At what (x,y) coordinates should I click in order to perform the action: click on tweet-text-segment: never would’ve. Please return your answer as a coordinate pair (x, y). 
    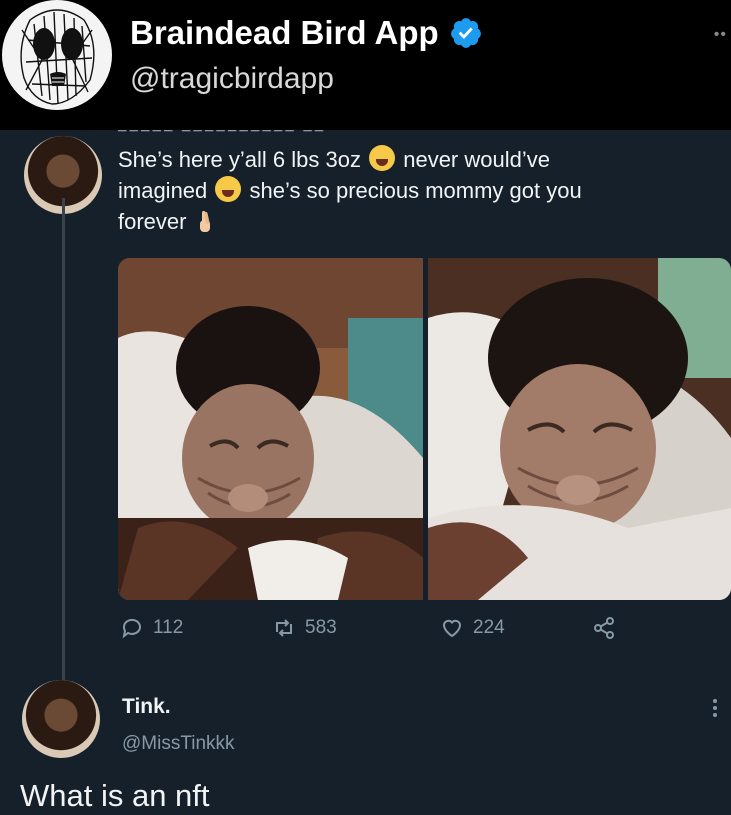
    Looking at the image, I should click on (476, 159).